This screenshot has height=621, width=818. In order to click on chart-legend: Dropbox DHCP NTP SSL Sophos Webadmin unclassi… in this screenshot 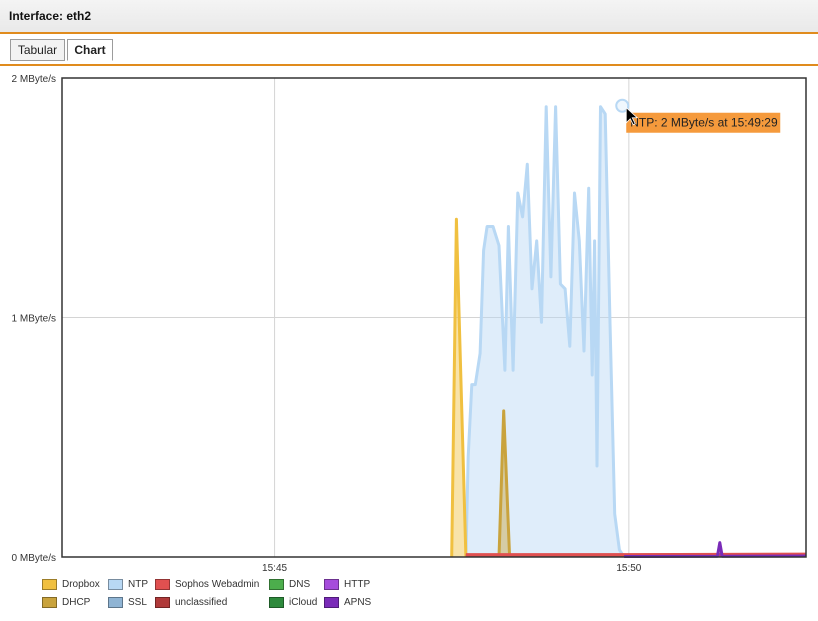, I will do `click(252, 598)`.